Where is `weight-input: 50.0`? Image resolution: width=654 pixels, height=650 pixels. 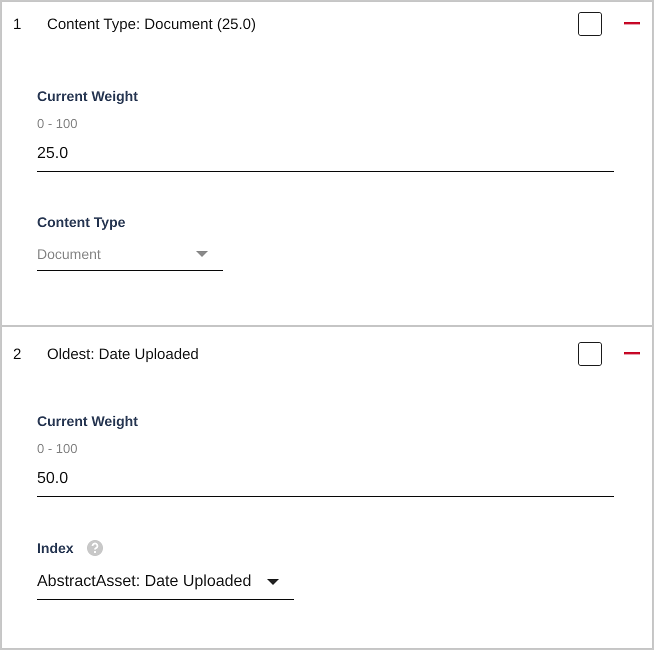 weight-input: 50.0 is located at coordinates (325, 476).